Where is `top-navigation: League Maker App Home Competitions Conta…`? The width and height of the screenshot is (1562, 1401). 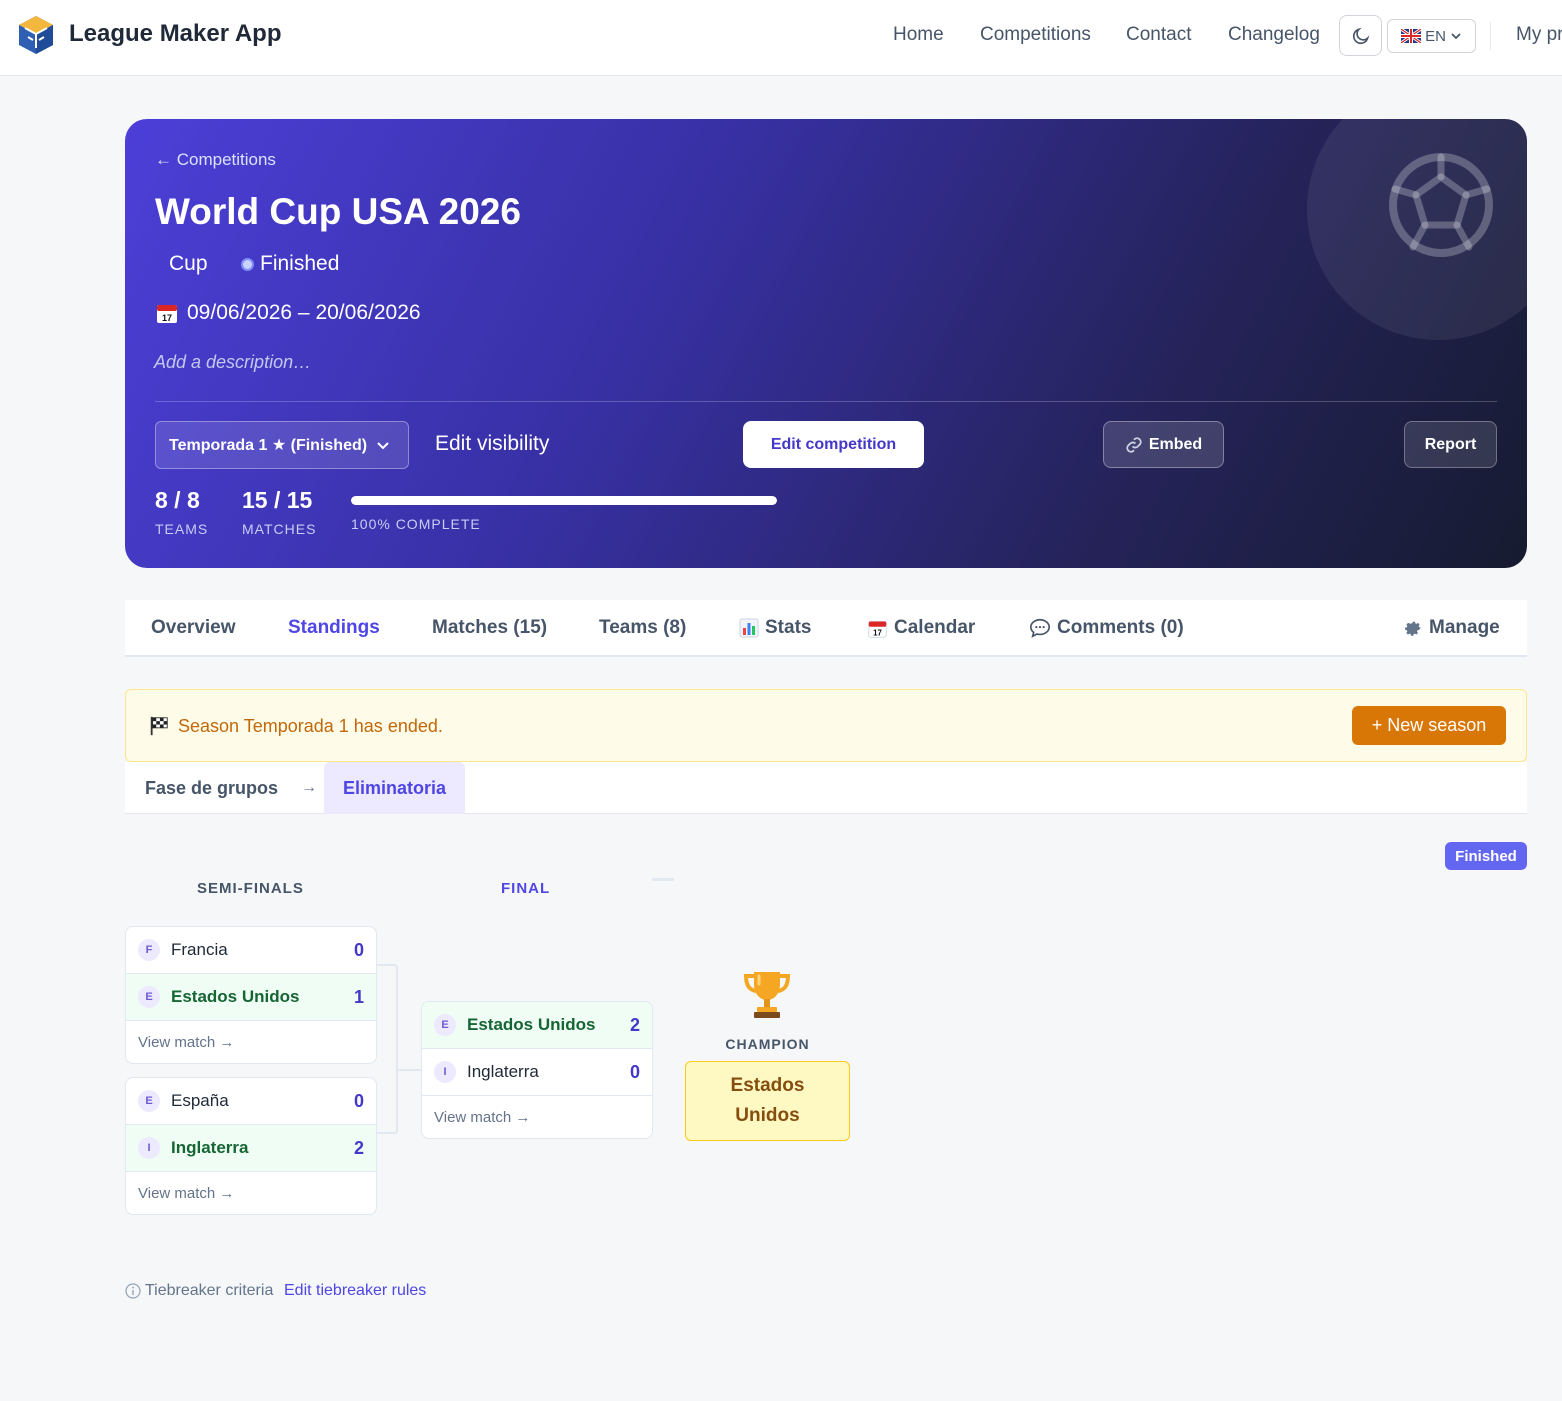 top-navigation: League Maker App Home Competitions Conta… is located at coordinates (781, 38).